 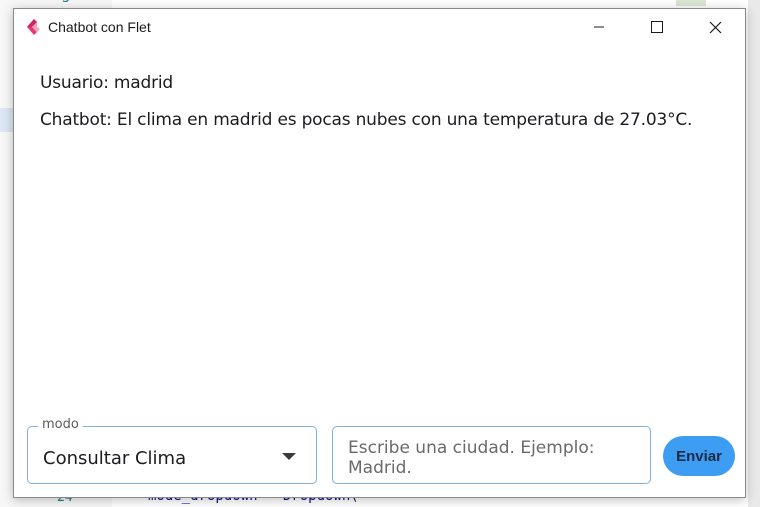 I want to click on editor-line-number: 3, so click(x=66, y=3).